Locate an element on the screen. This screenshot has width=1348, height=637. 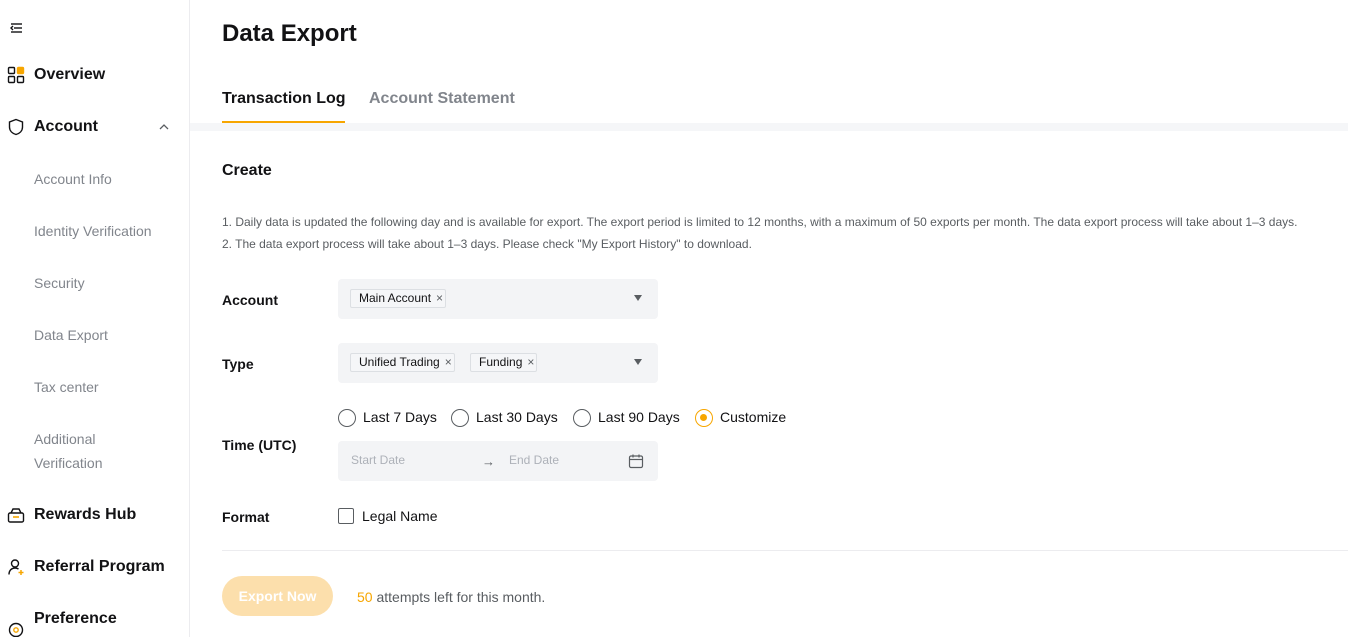
attempts-suffix: attempts left for this month. is located at coordinates (459, 597).